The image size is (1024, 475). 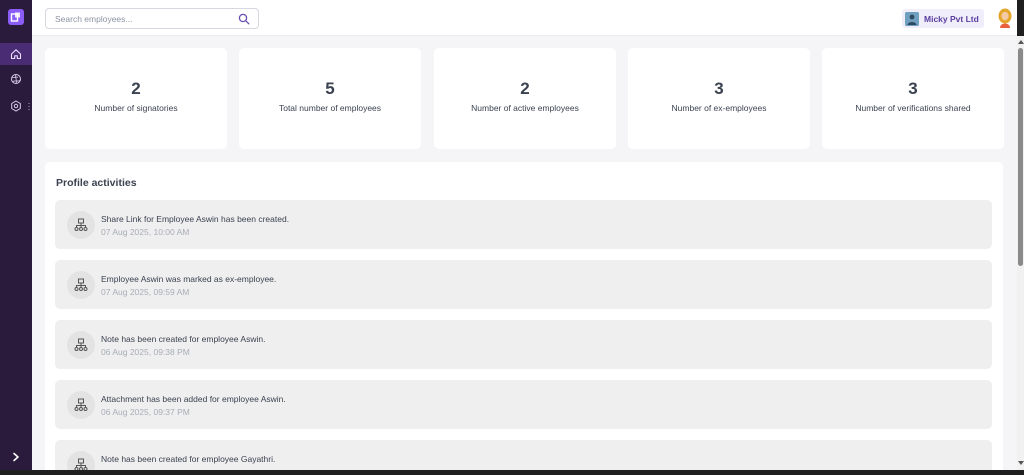 I want to click on panel-title: Profile activities, so click(x=96, y=183).